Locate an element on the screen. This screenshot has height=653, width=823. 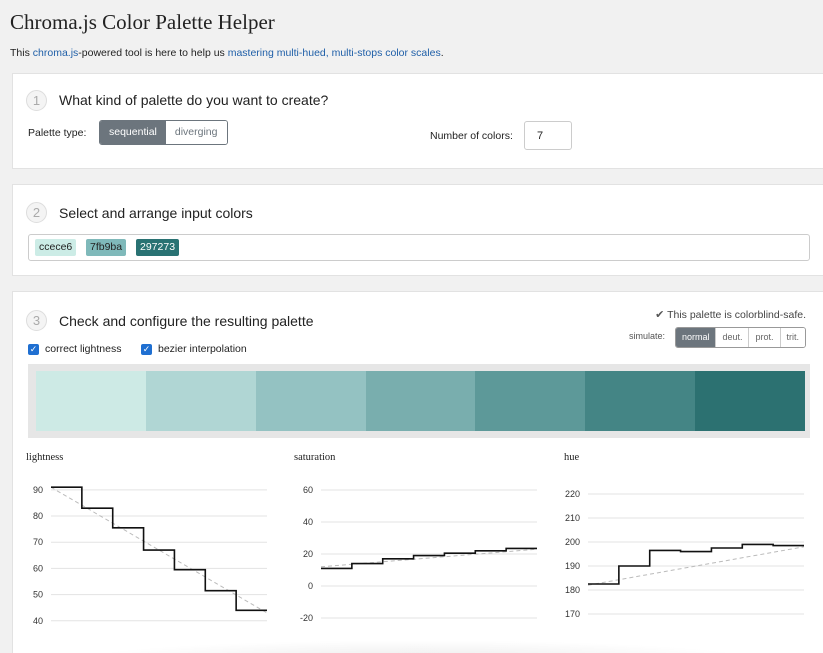
tick-label: 190 is located at coordinates (572, 566).